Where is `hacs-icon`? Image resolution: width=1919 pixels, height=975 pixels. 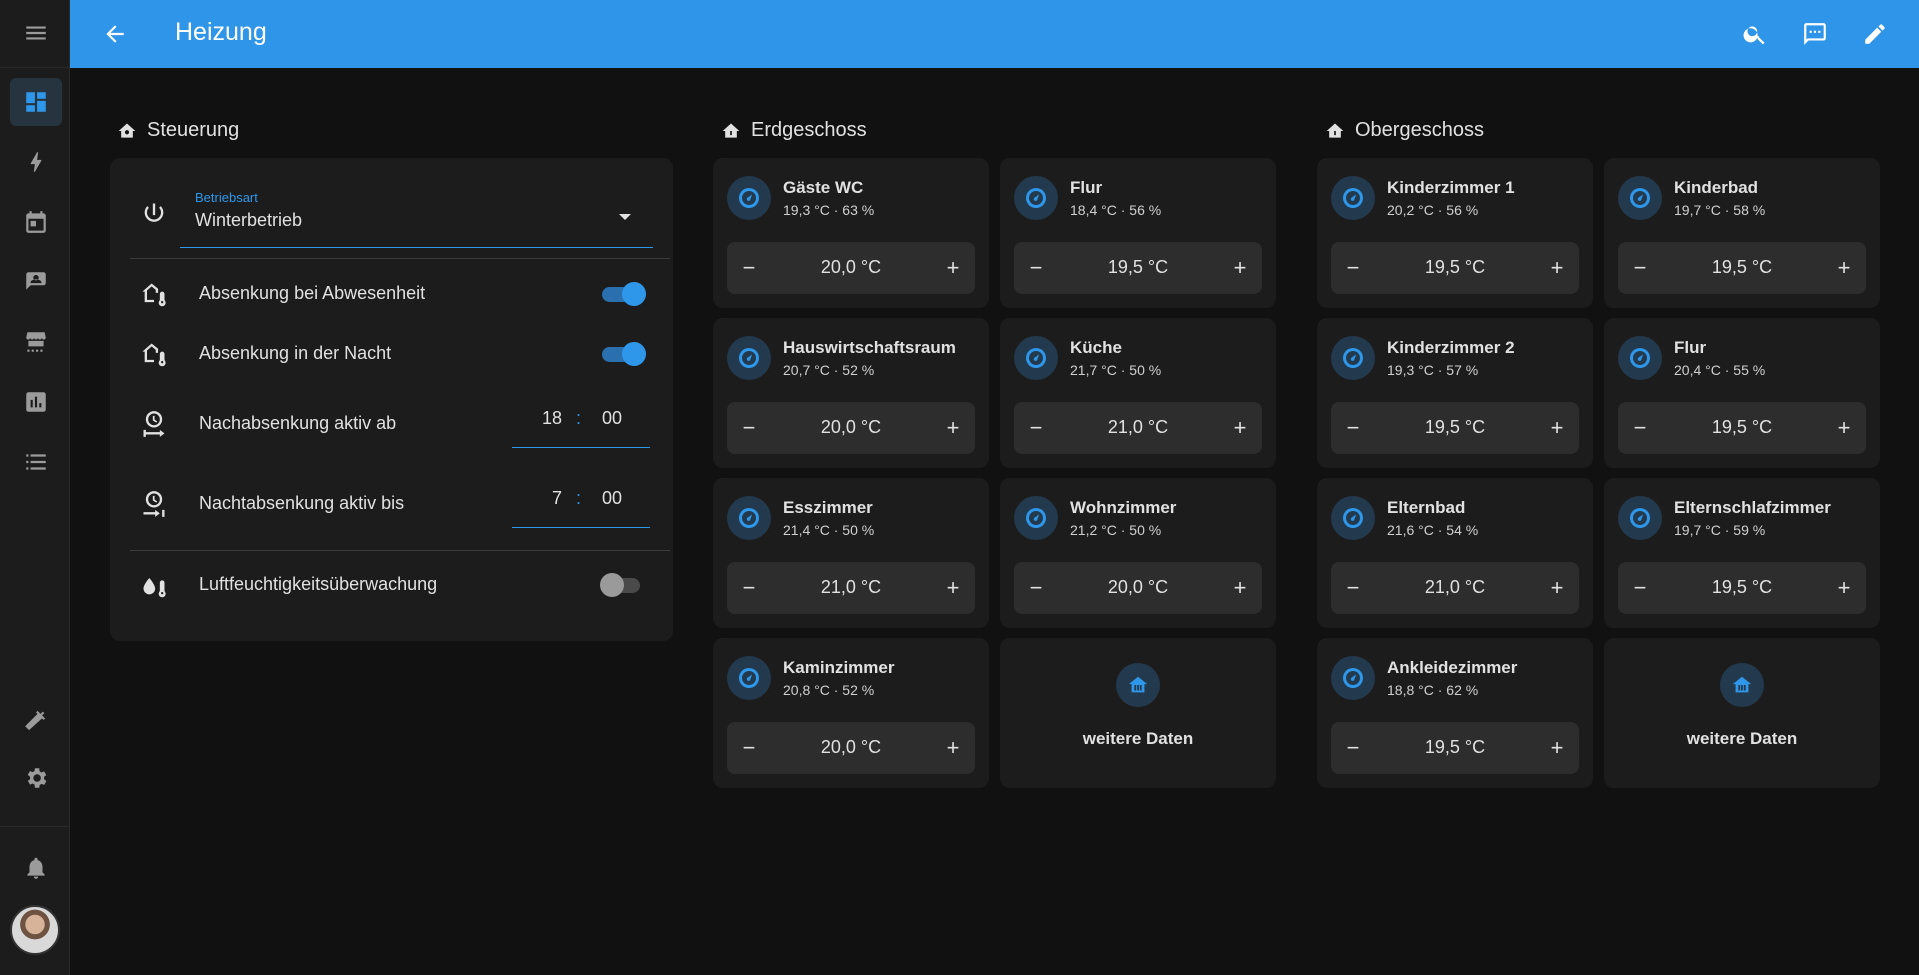 hacs-icon is located at coordinates (36, 342).